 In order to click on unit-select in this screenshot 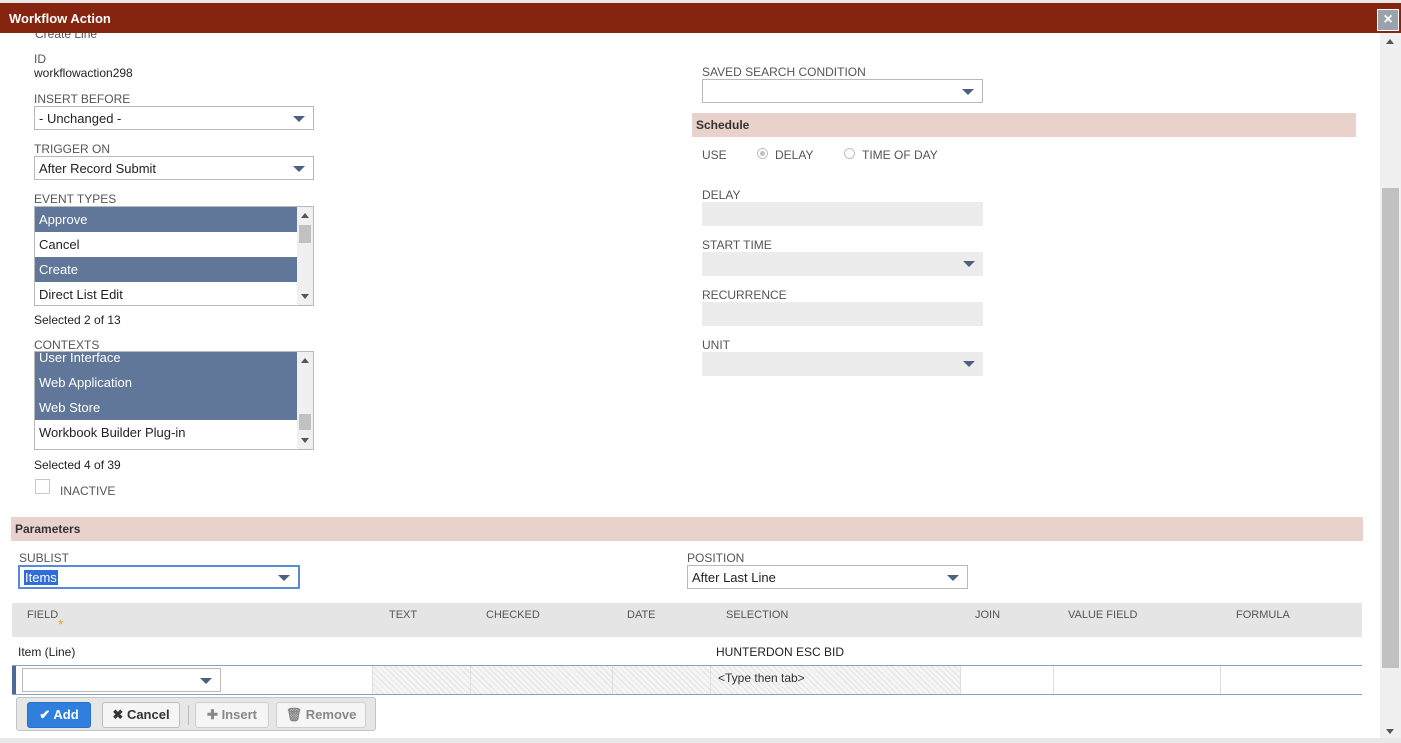, I will do `click(842, 364)`.